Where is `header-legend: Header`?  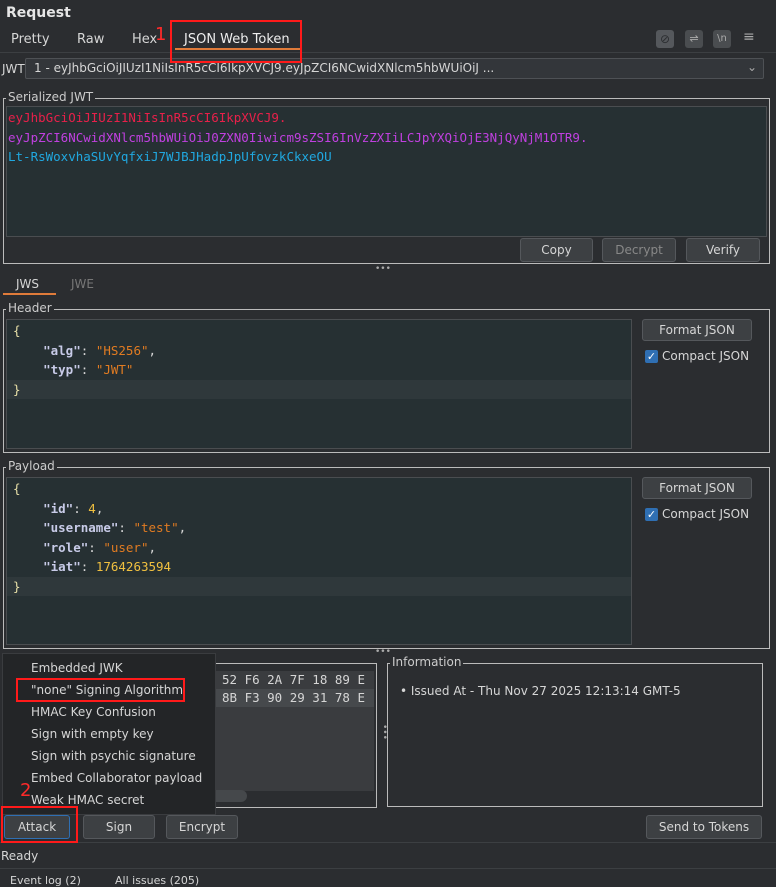
header-legend: Header is located at coordinates (30, 308).